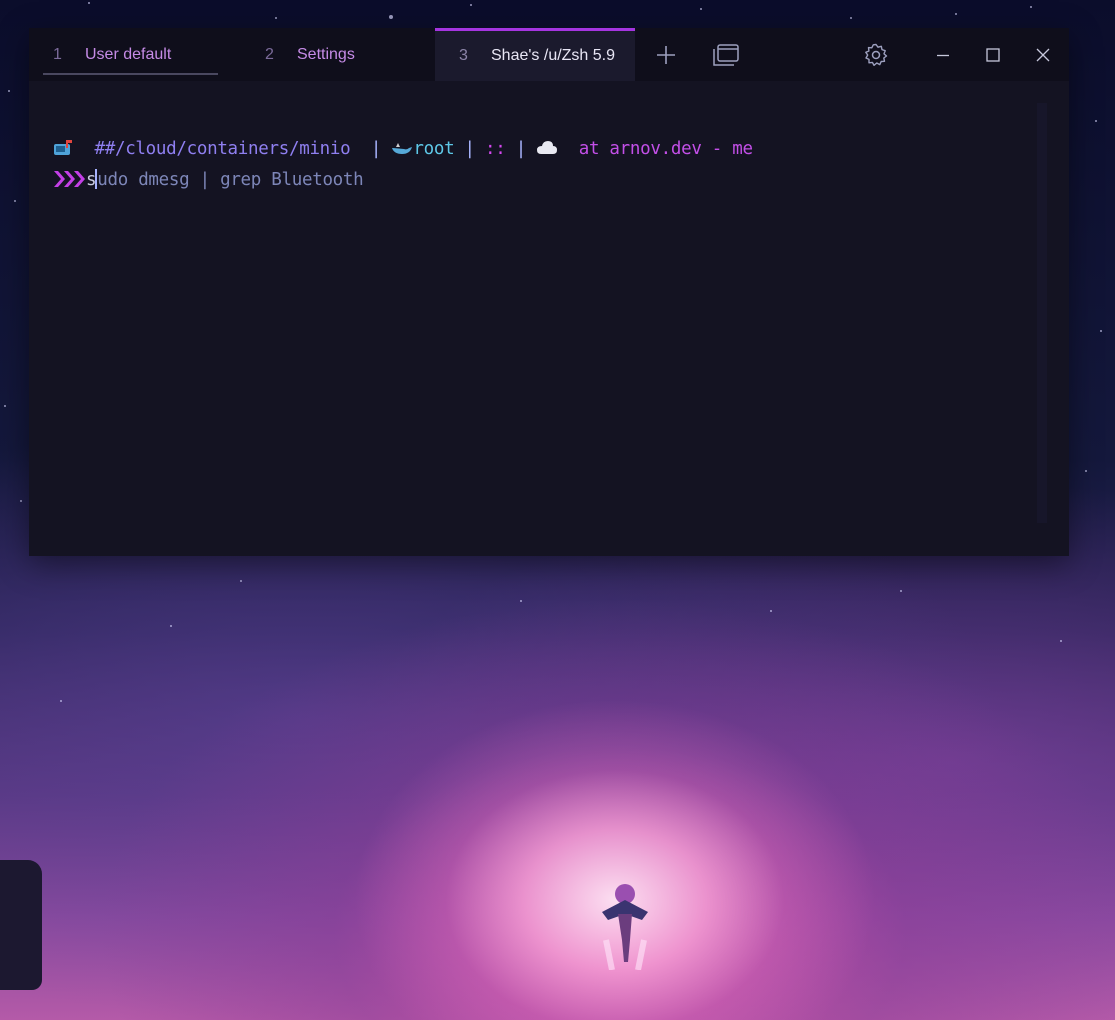 Image resolution: width=1115 pixels, height=1020 pixels. I want to click on new-tab-button, so click(666, 55).